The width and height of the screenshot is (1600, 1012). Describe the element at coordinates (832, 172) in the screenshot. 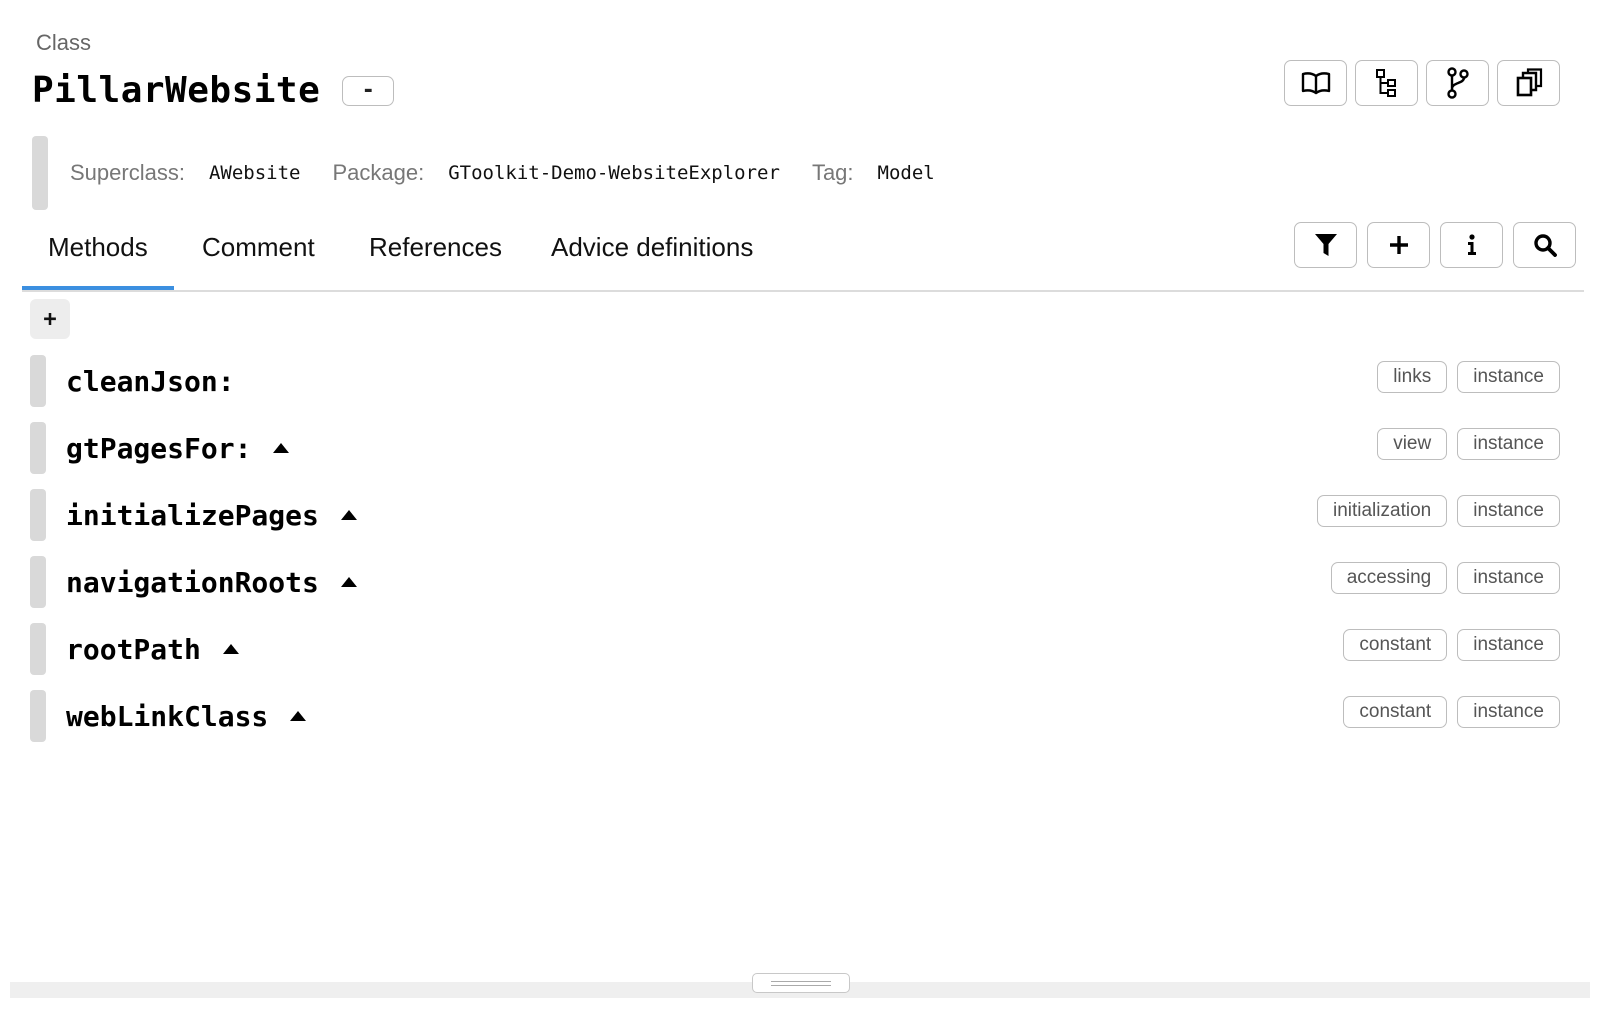

I see `tag-label: Tag:` at that location.